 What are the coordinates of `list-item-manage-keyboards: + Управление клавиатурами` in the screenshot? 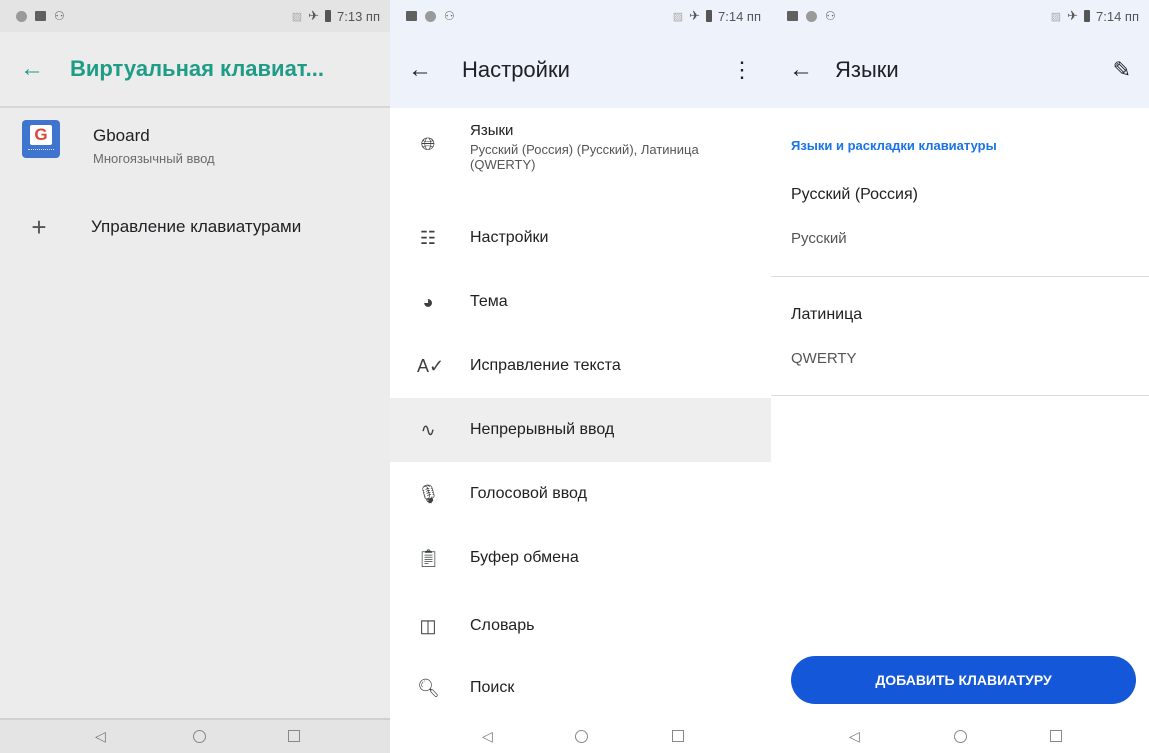 It's located at (195, 227).